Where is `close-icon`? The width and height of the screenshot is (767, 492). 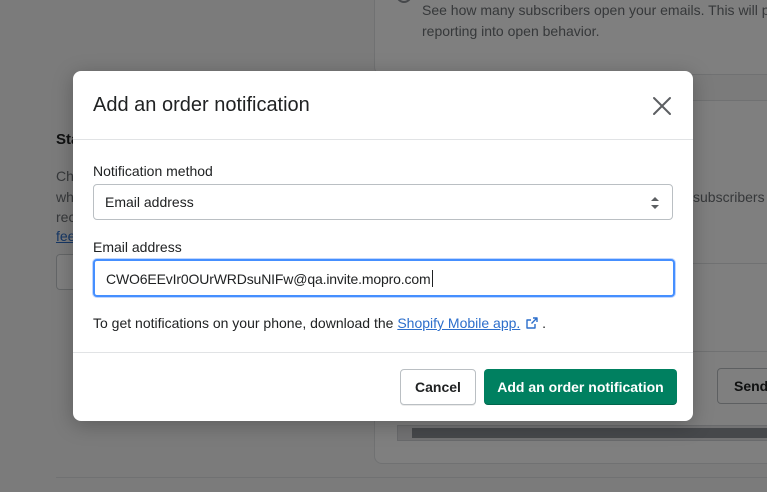 close-icon is located at coordinates (662, 106).